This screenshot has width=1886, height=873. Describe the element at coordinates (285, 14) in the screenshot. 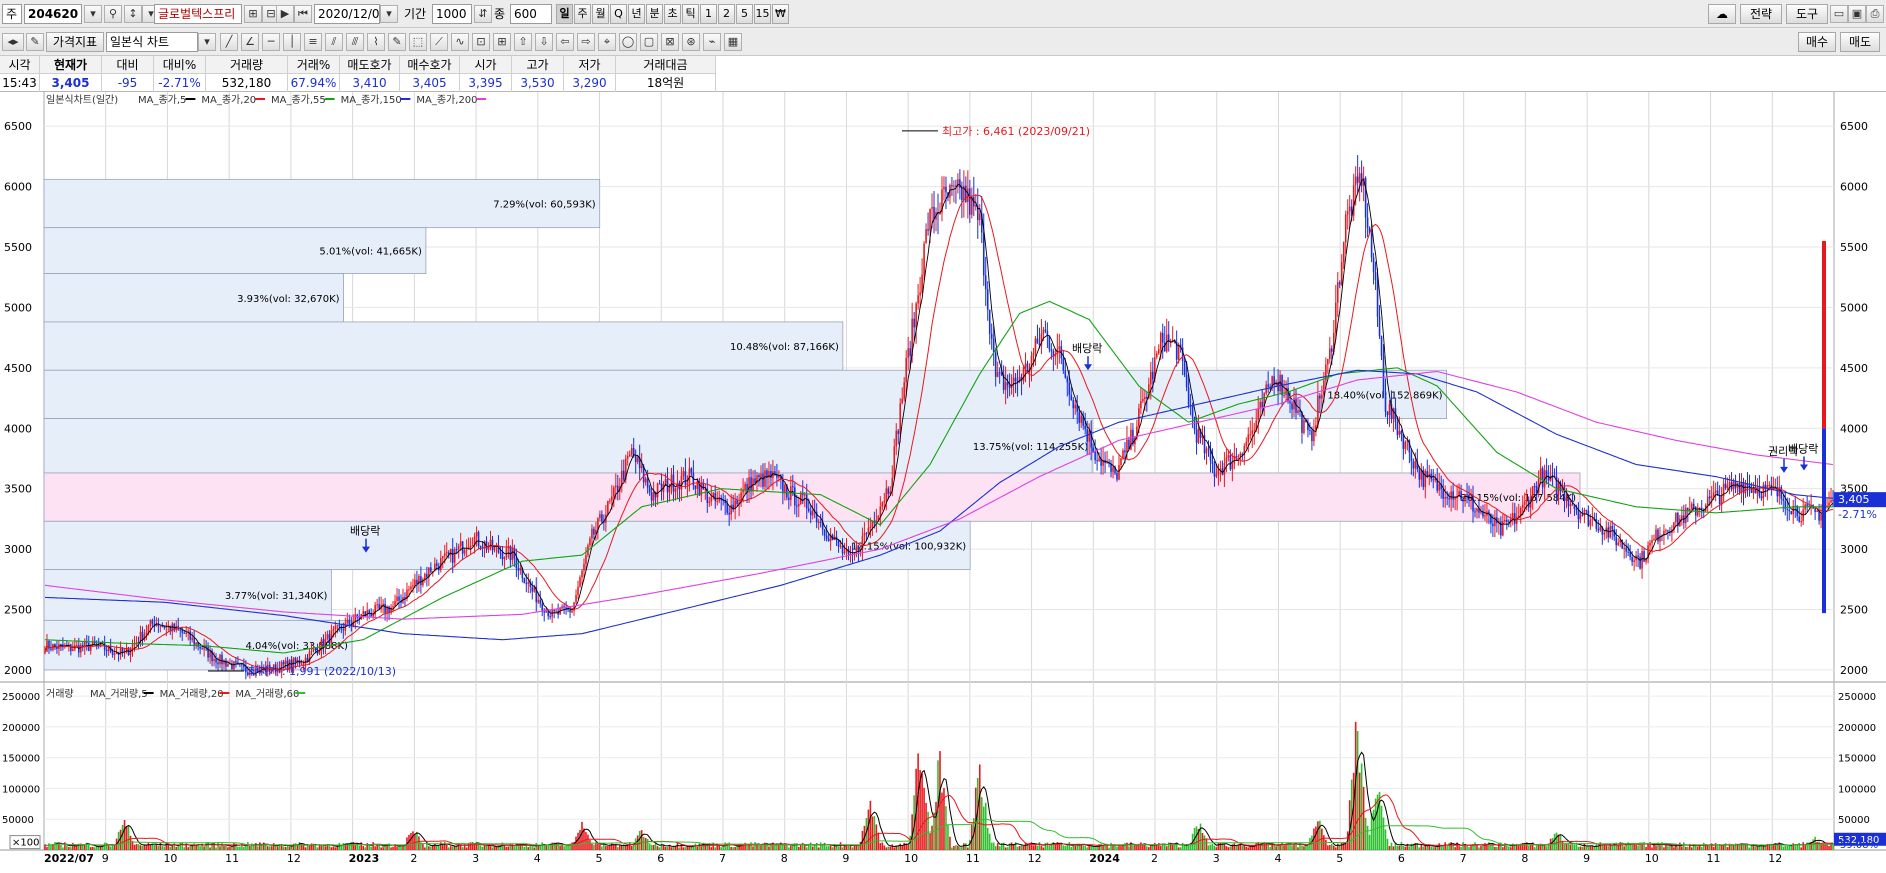

I see `play-icon: ▶` at that location.